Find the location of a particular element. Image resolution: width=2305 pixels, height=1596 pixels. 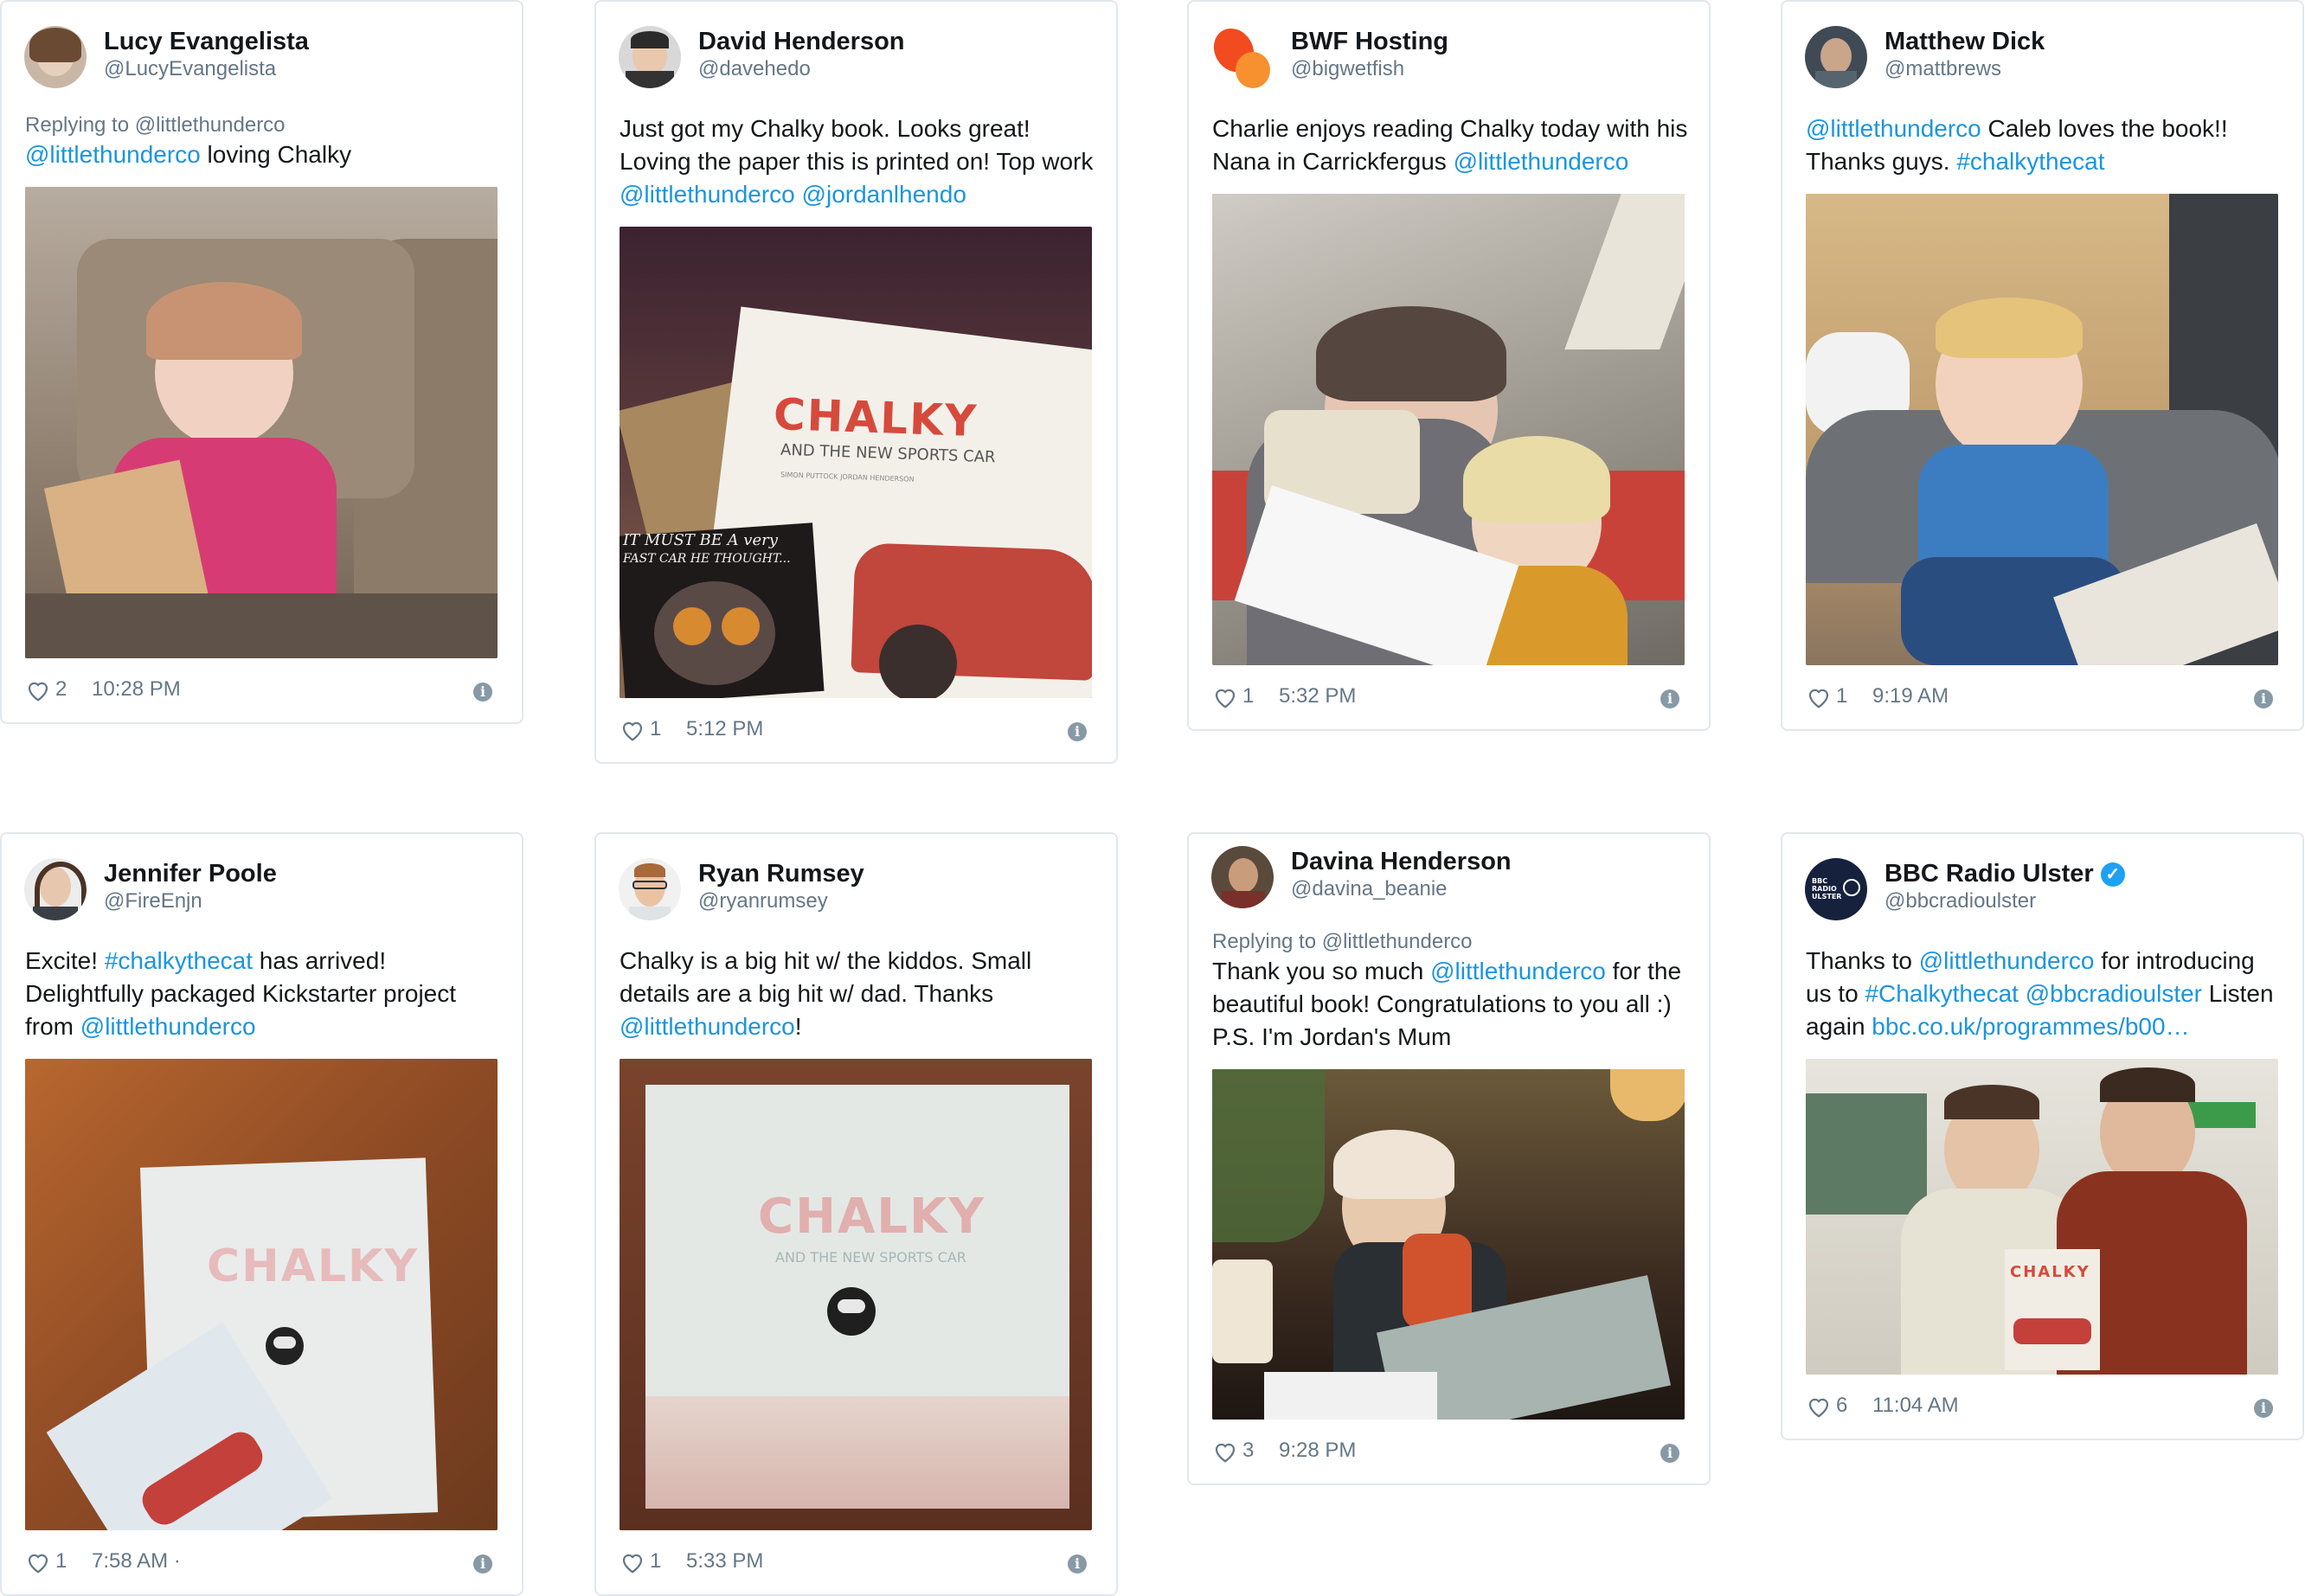

verified-badge-icon: ✓ is located at coordinates (2112, 874).